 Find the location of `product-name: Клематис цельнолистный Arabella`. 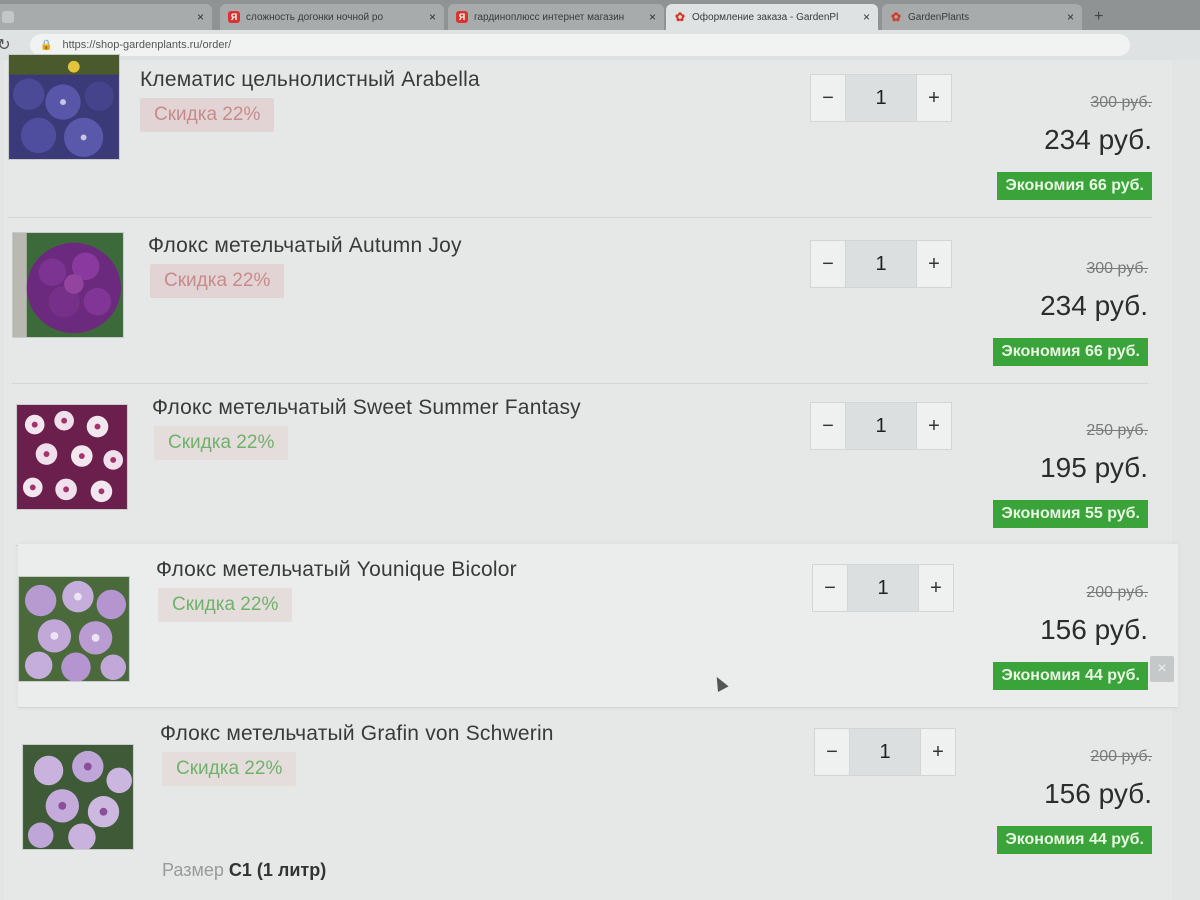

product-name: Клематис цельнолистный Arabella is located at coordinates (310, 80).